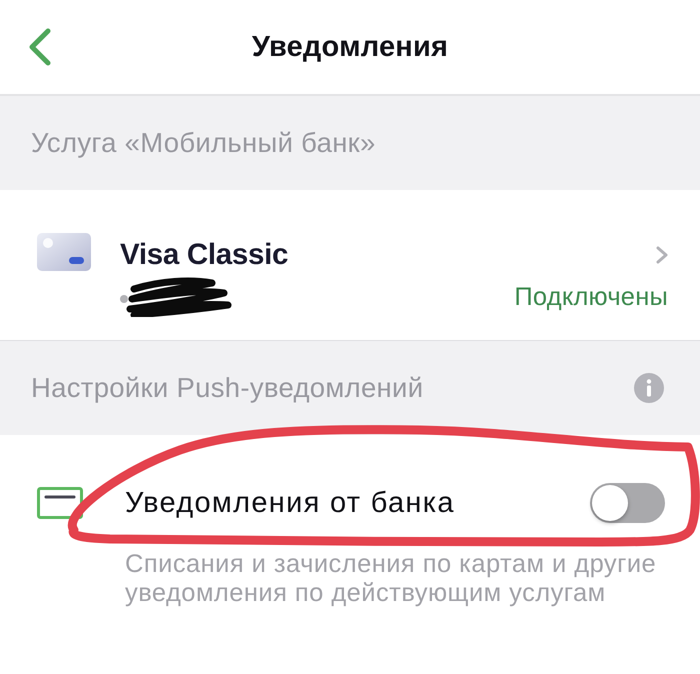 The height and width of the screenshot is (674, 700). What do you see at coordinates (64, 252) in the screenshot?
I see `bank-card-icon` at bounding box center [64, 252].